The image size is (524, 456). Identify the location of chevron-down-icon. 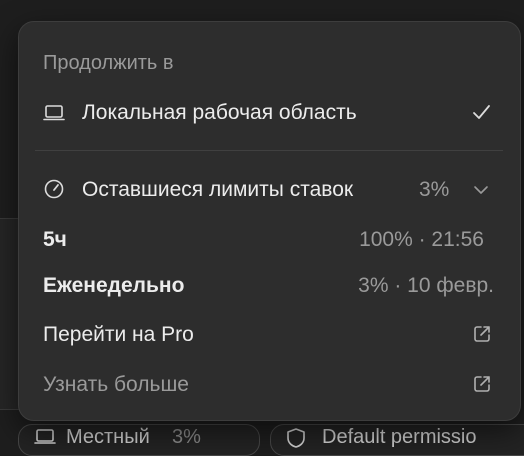
(481, 192).